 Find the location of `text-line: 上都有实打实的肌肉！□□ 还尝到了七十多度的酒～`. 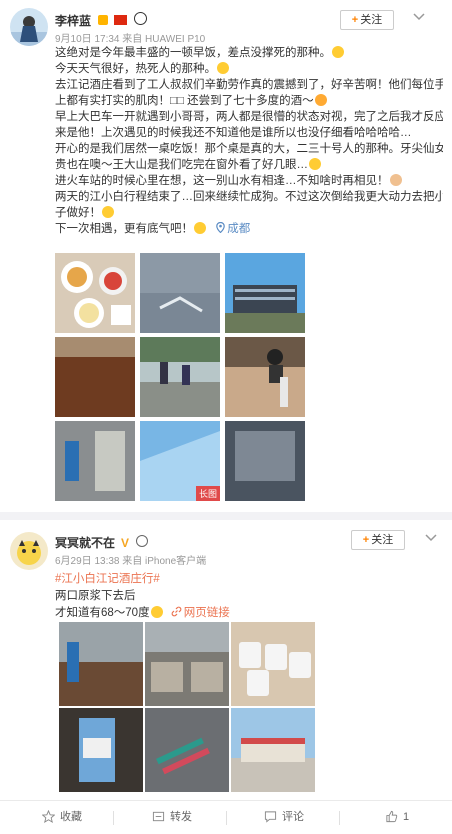

text-line: 上都有实打实的肌肉！□□ 还尝到了七十多度的酒～ is located at coordinates (249, 101).